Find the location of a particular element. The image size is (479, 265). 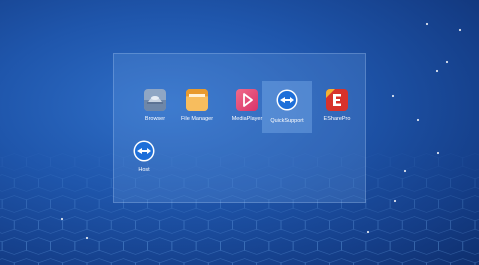

app-esharepro: ESharePro is located at coordinates (337, 107).